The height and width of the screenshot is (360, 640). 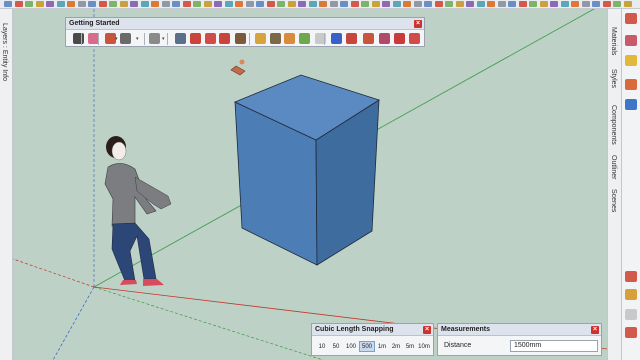 What do you see at coordinates (4, 52) in the screenshot?
I see `left-tray-label: Layers : Entity Info` at bounding box center [4, 52].